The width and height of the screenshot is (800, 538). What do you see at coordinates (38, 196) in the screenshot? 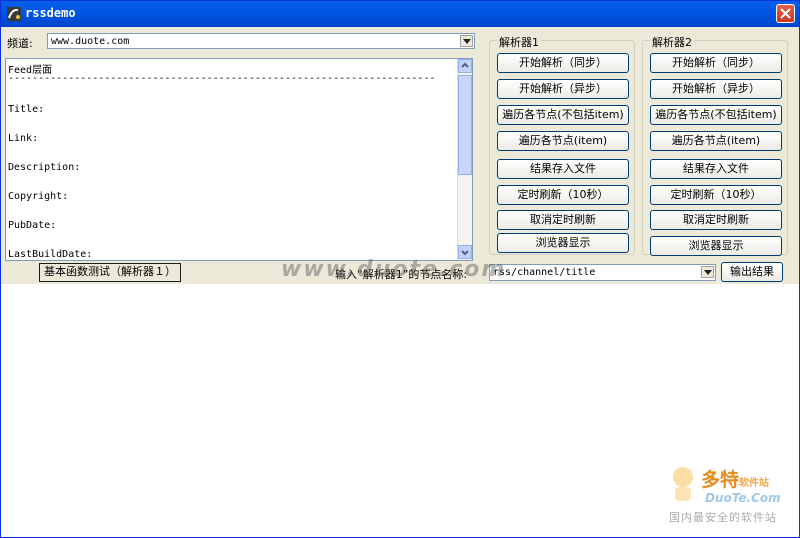
I see `output-line: Copyright:` at bounding box center [38, 196].